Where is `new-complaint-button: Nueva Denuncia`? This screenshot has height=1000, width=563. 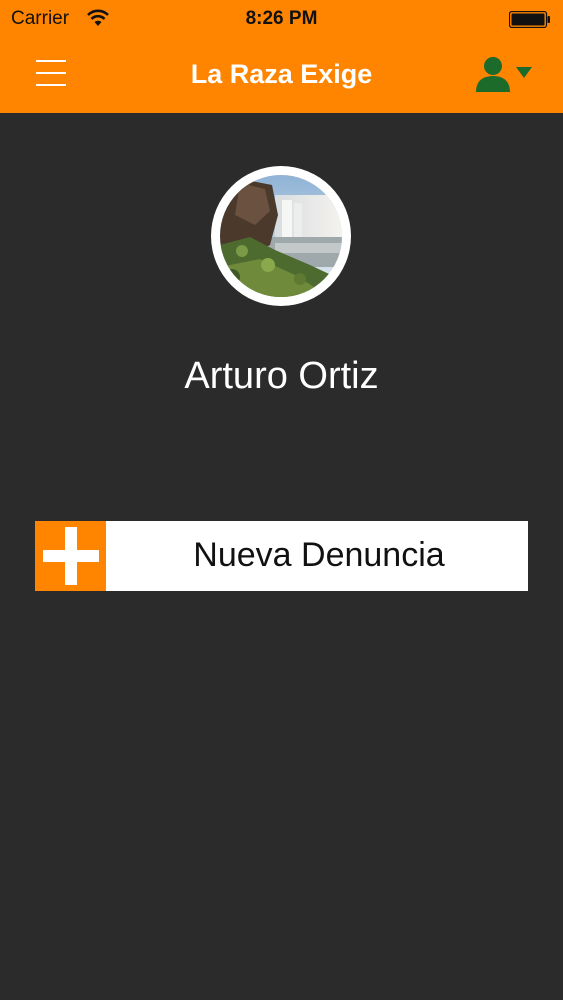 new-complaint-button: Nueva Denuncia is located at coordinates (281, 556).